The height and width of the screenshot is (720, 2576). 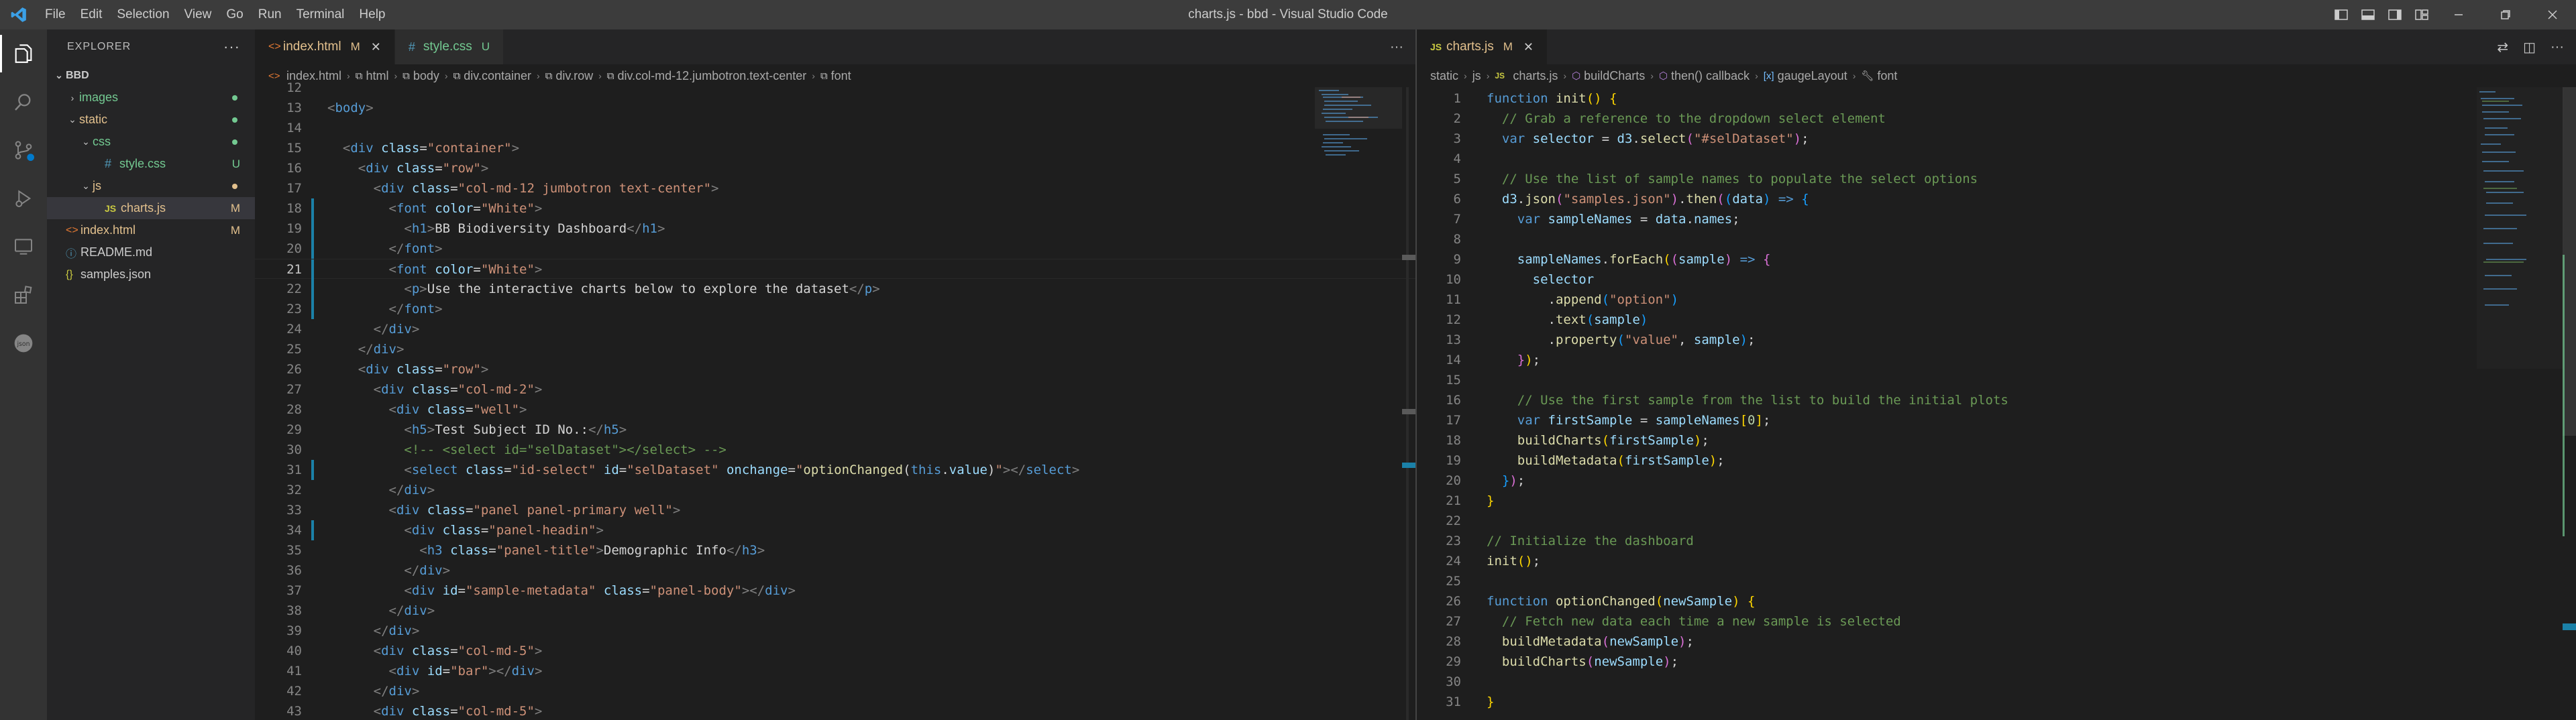 What do you see at coordinates (234, 142) in the screenshot?
I see `untracked-dot-icon` at bounding box center [234, 142].